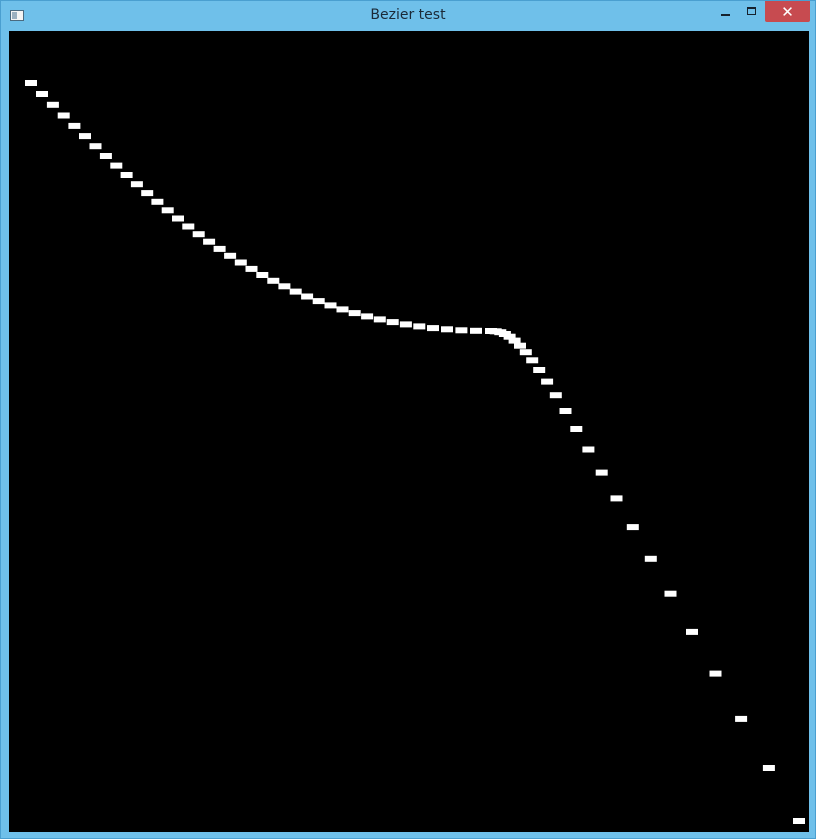 This screenshot has width=816, height=839. I want to click on window-title: Bezier test, so click(408, 15).